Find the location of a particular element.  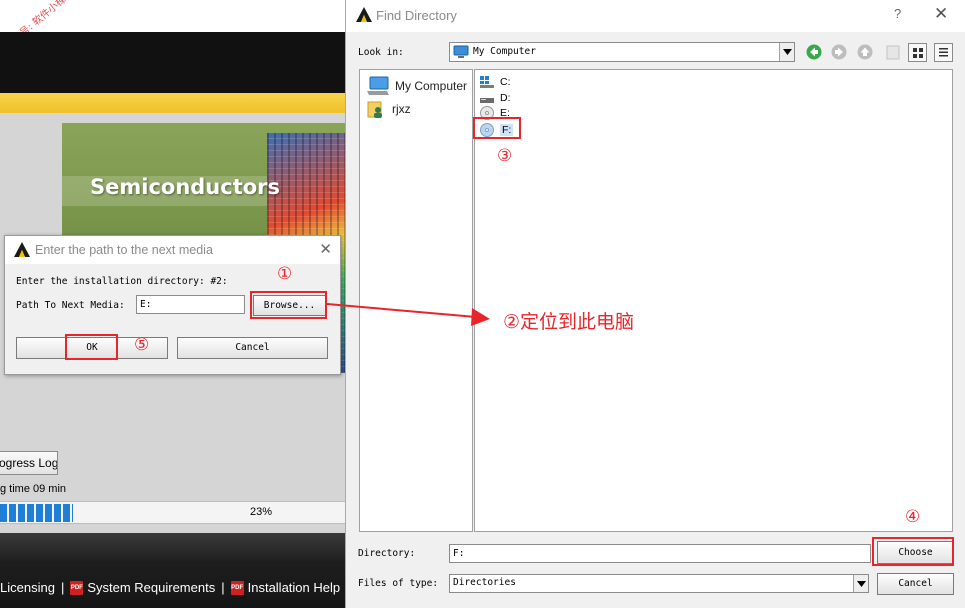

annotation-arrow is located at coordinates (408, 314).